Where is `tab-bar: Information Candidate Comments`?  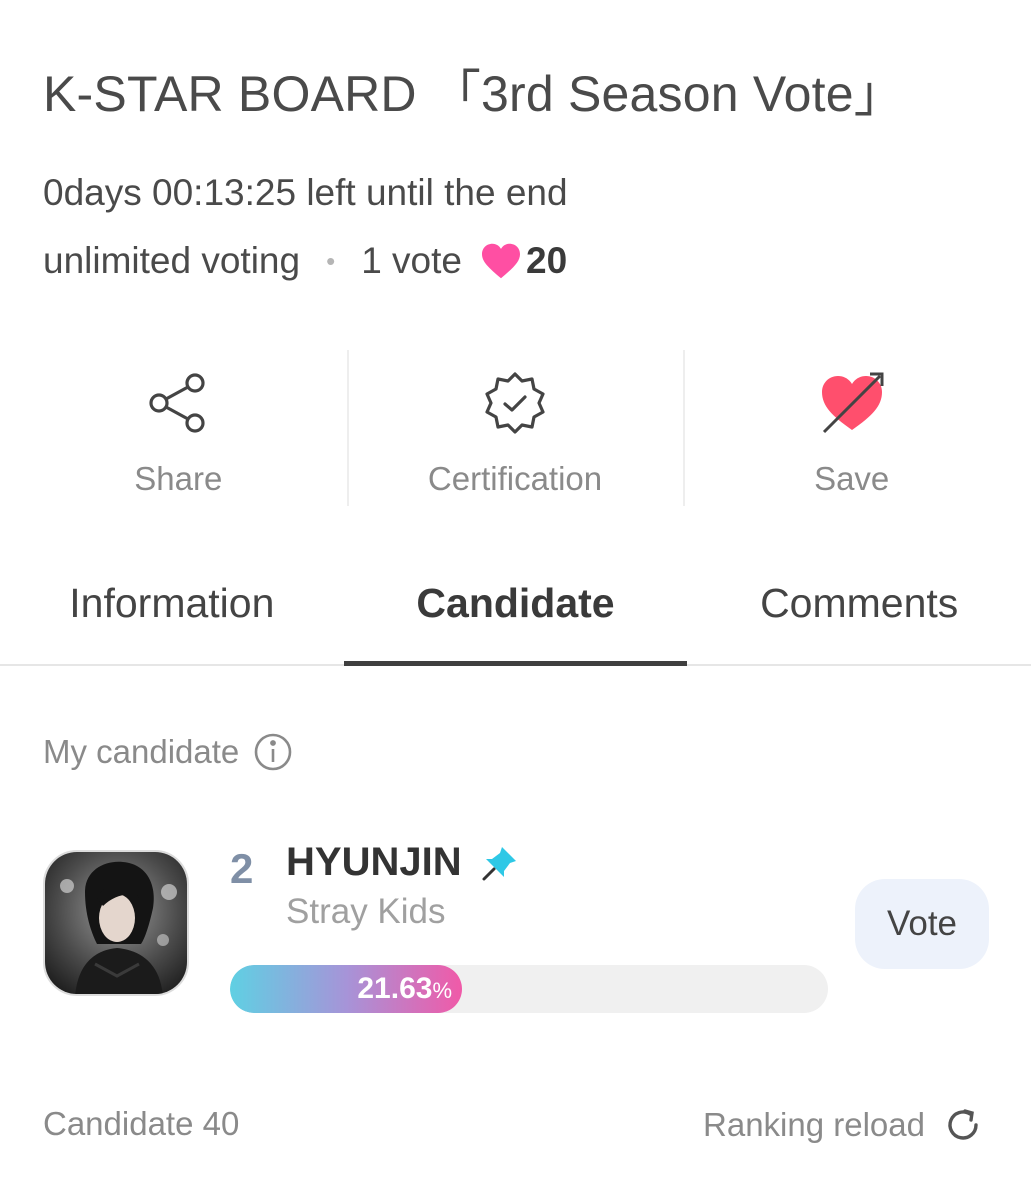 tab-bar: Information Candidate Comments is located at coordinates (515, 613).